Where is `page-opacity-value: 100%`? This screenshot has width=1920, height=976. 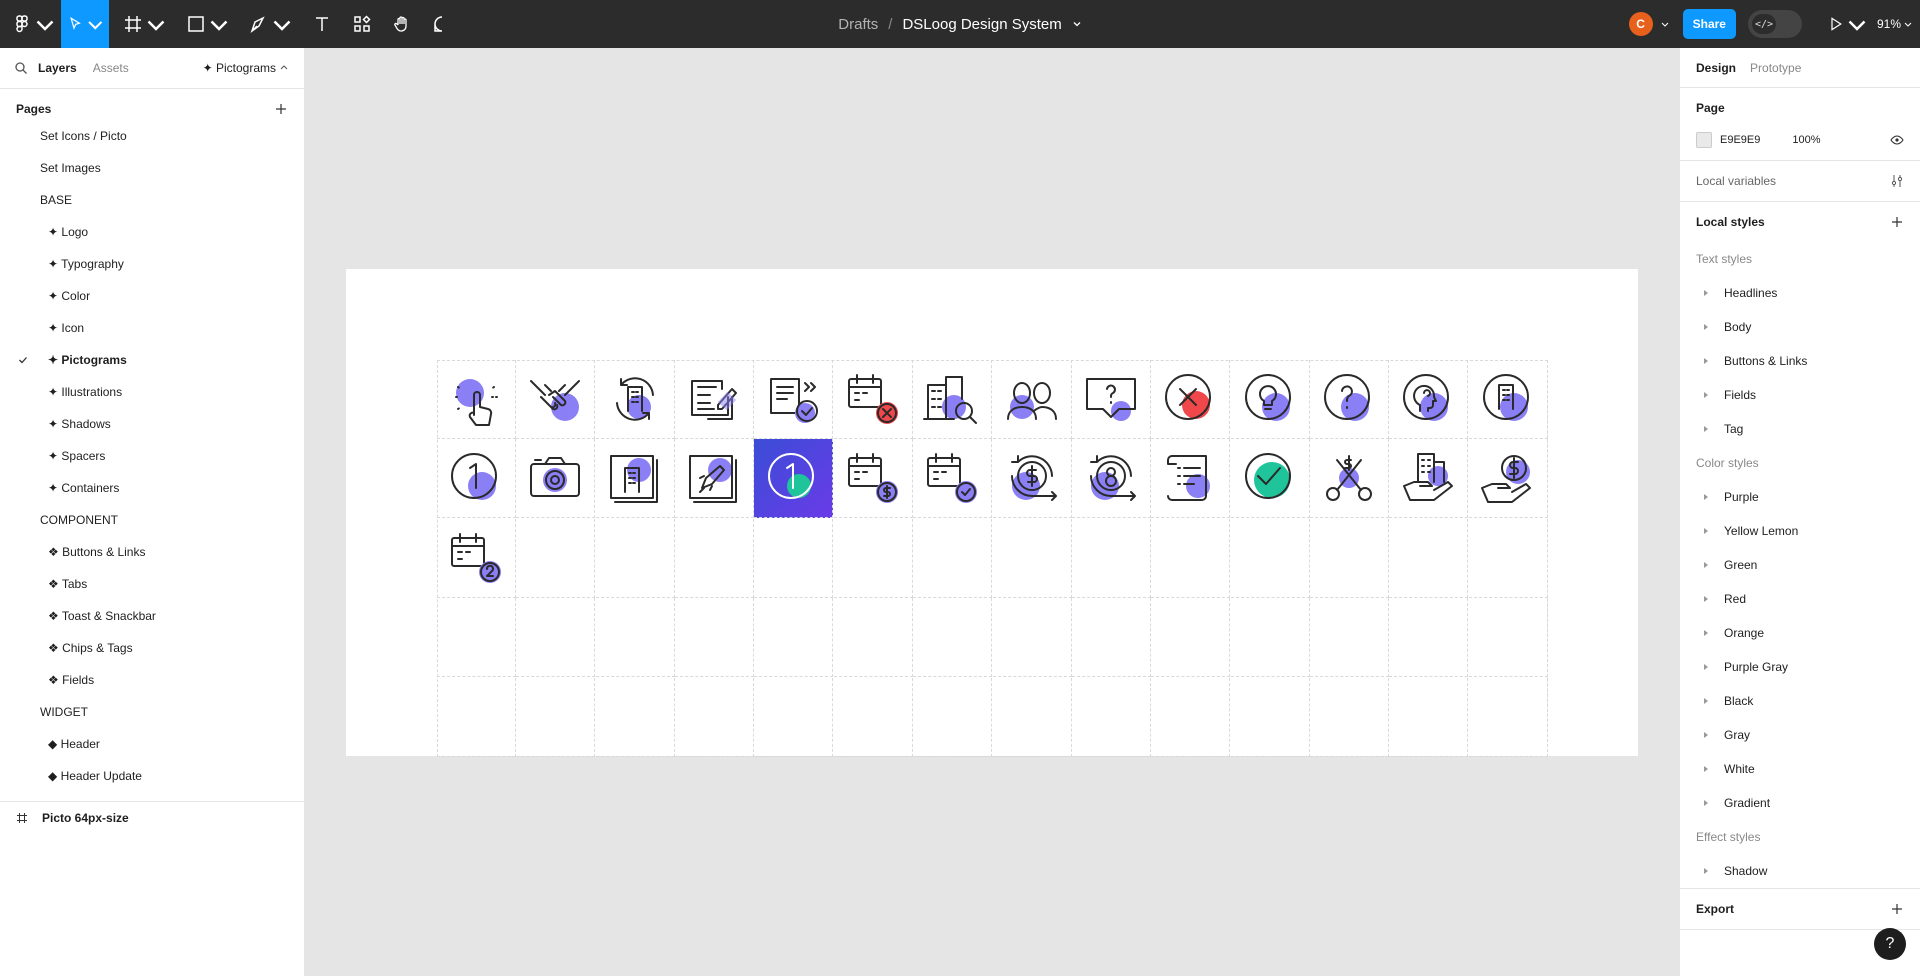
page-opacity-value: 100% is located at coordinates (1806, 140).